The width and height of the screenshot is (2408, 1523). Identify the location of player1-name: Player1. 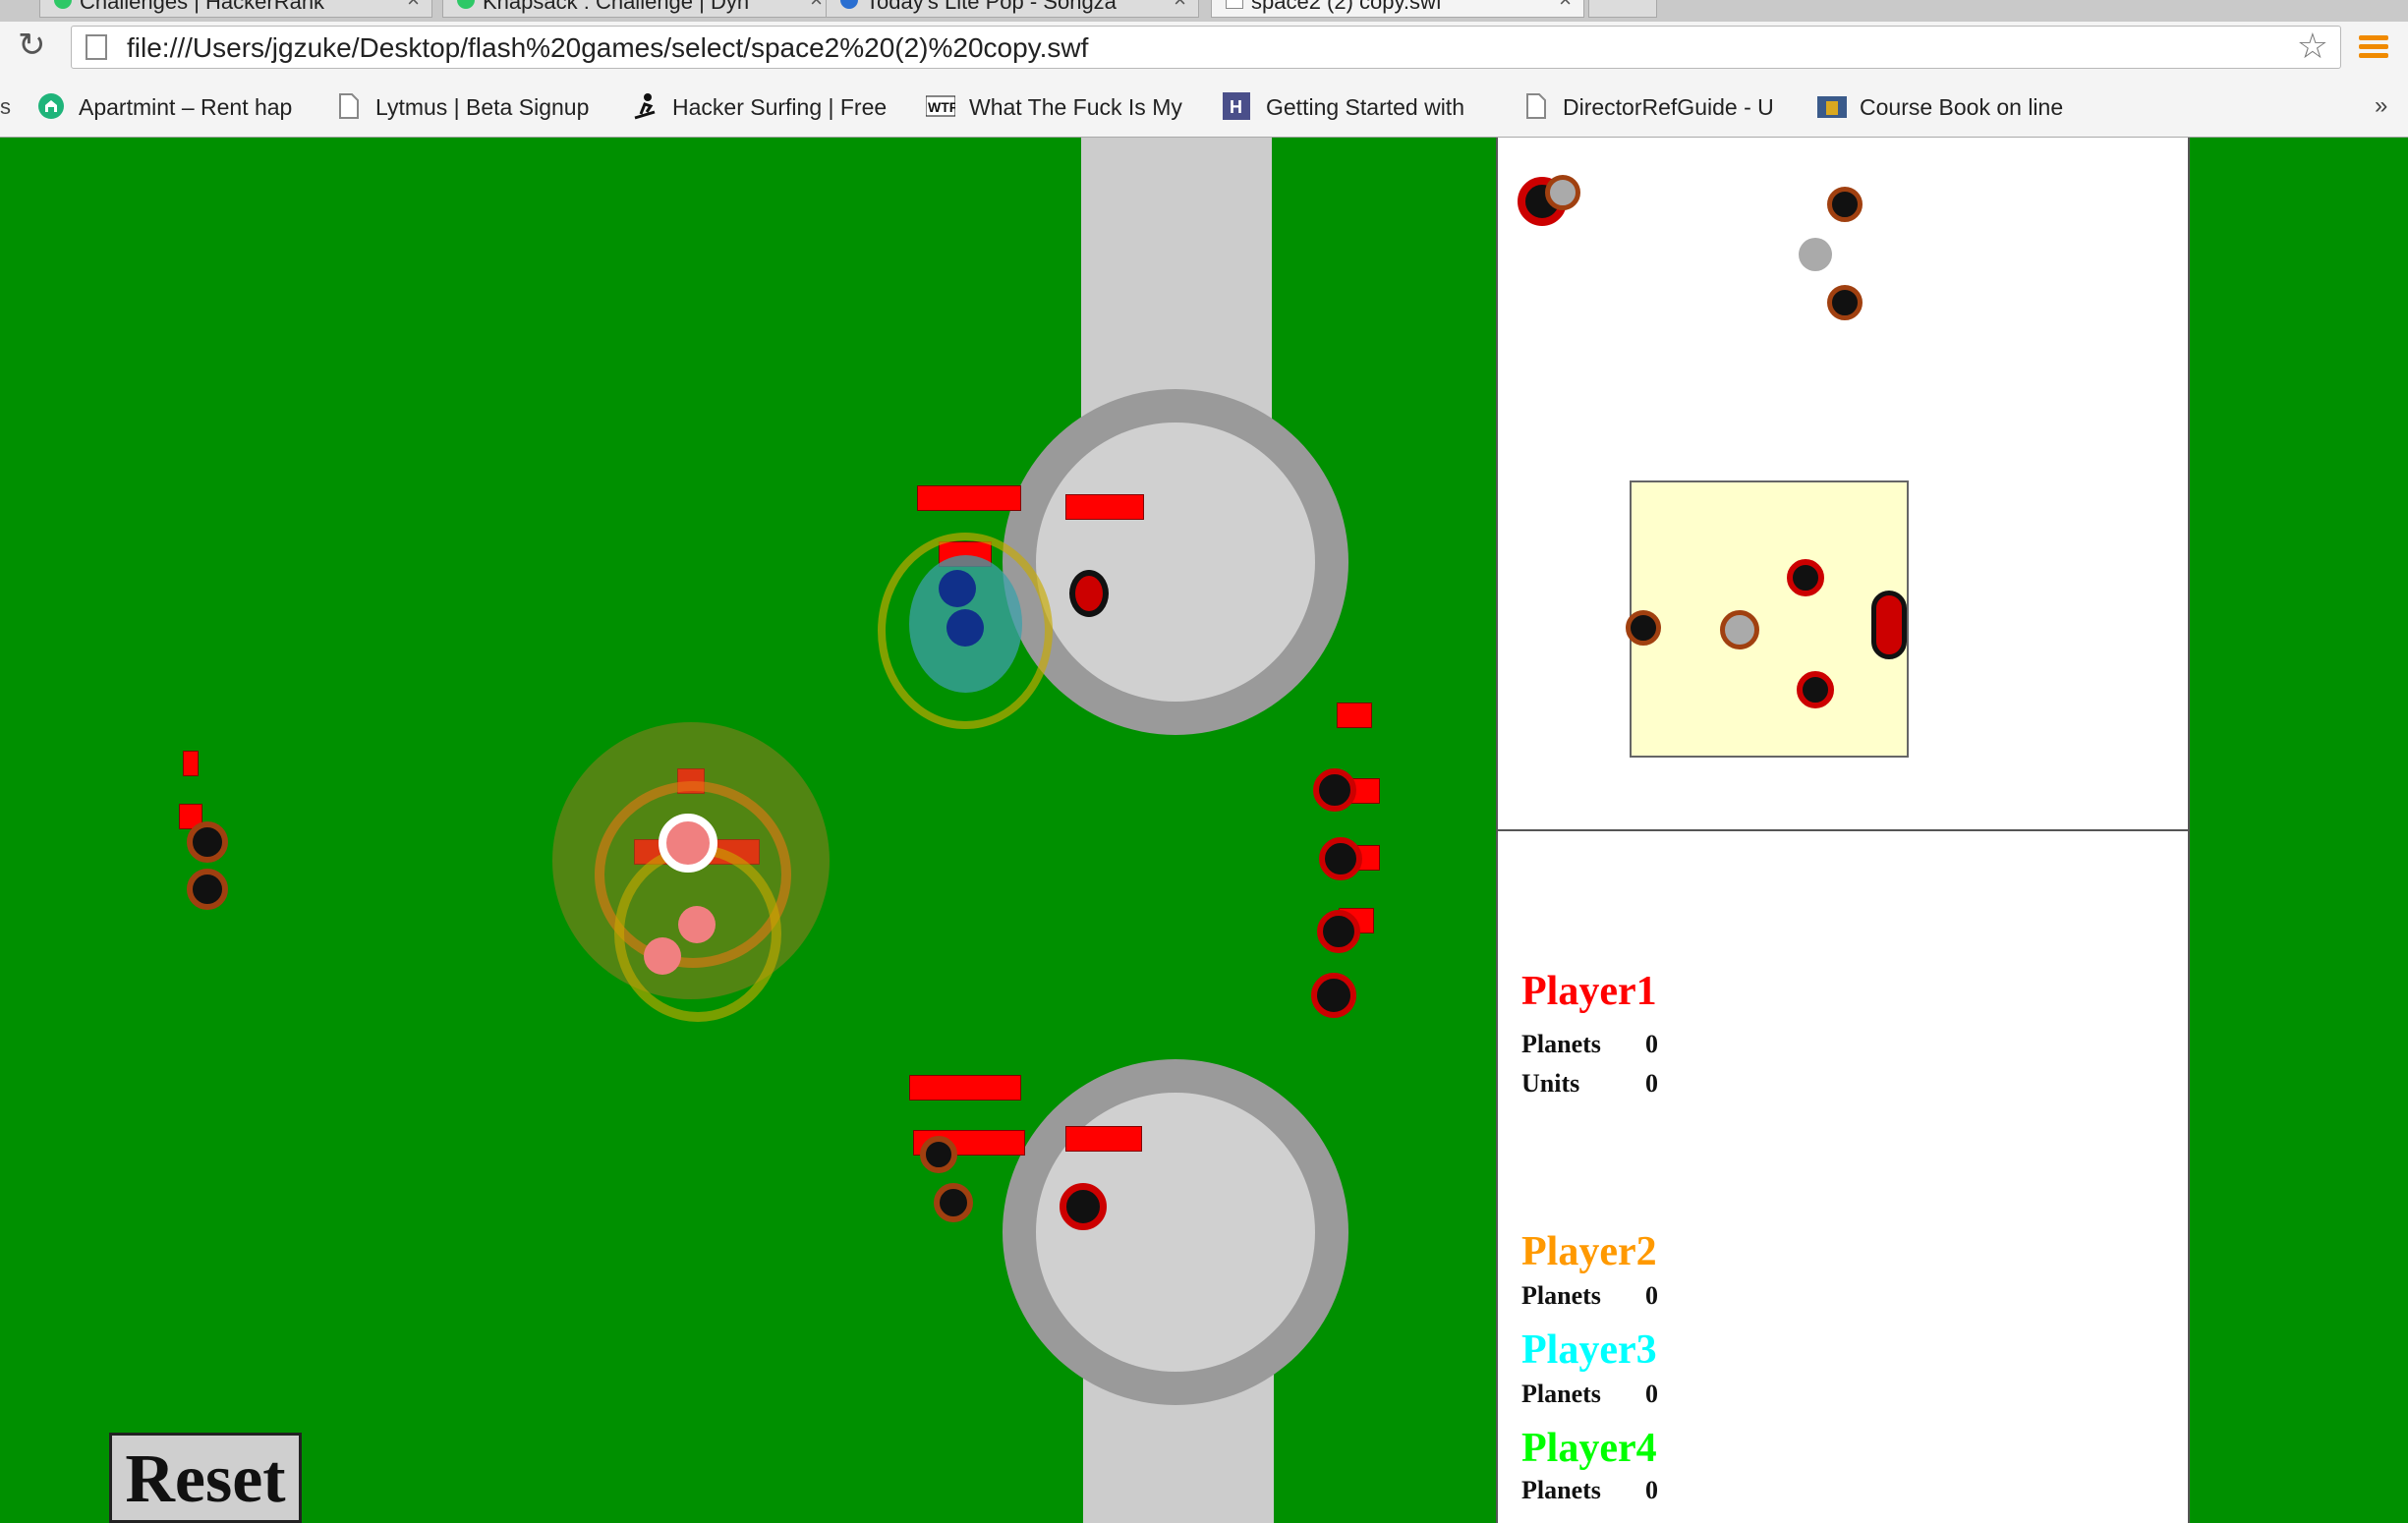
(1589, 991).